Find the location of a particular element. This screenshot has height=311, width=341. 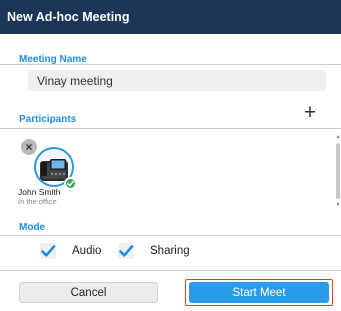

sharing-checkbox is located at coordinates (126, 251).